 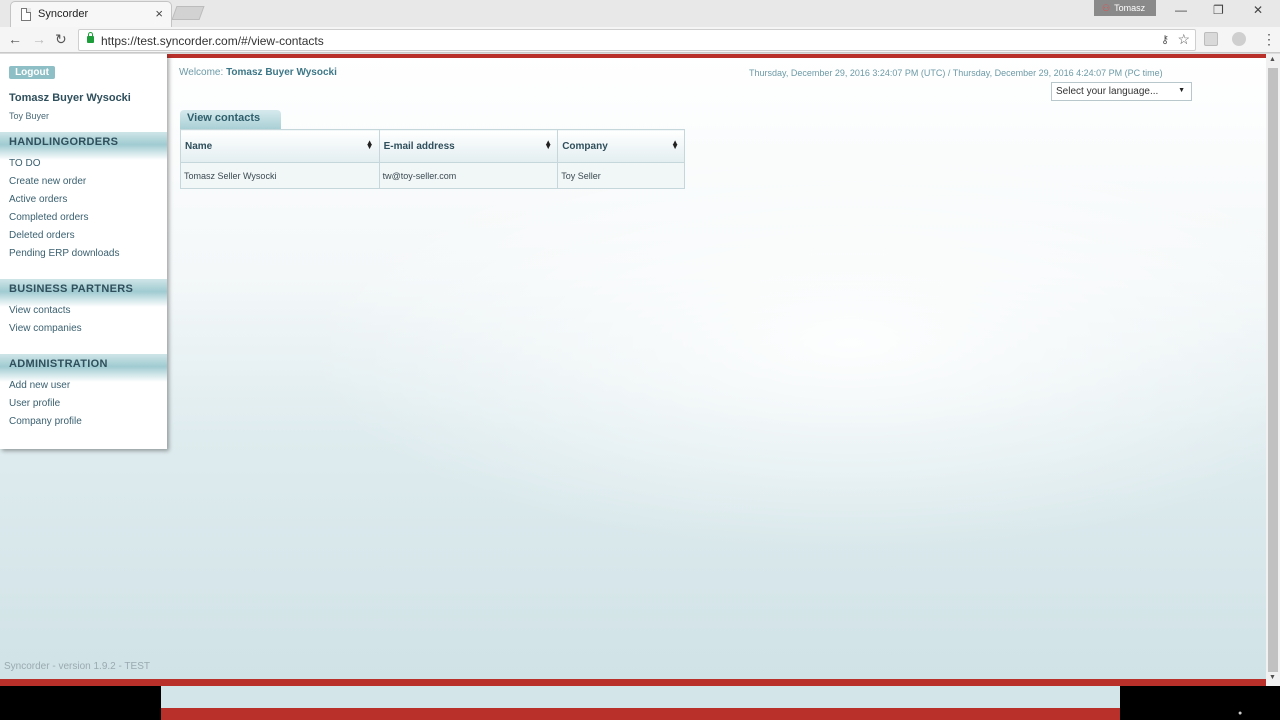 What do you see at coordinates (280, 175) in the screenshot?
I see `cell-name: Tomasz Seller Wysocki` at bounding box center [280, 175].